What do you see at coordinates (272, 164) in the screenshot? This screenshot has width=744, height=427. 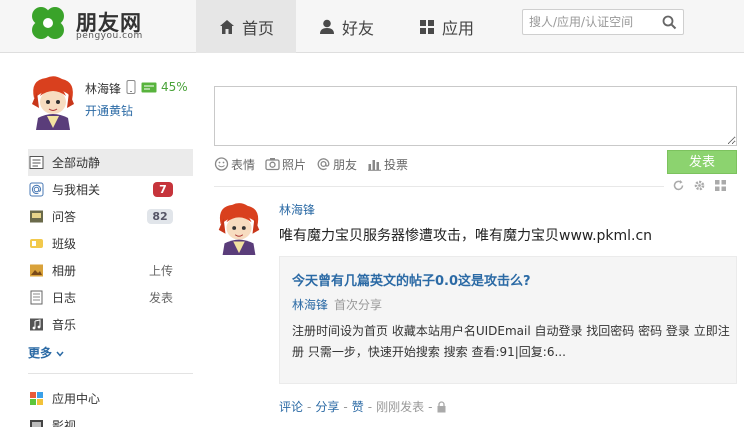 I see `camera-icon` at bounding box center [272, 164].